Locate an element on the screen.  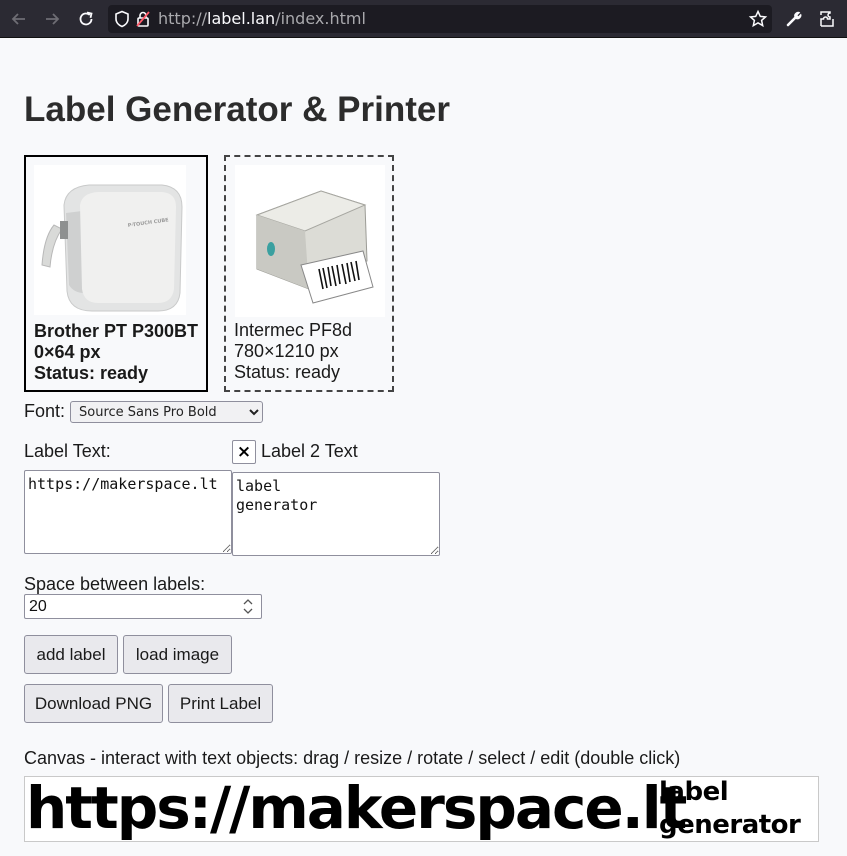
download-png-button: Download PNG is located at coordinates (93, 703).